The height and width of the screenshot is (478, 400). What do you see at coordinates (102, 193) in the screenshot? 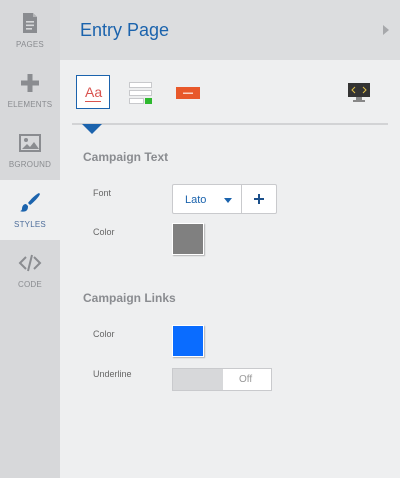
I see `font-label: Font` at bounding box center [102, 193].